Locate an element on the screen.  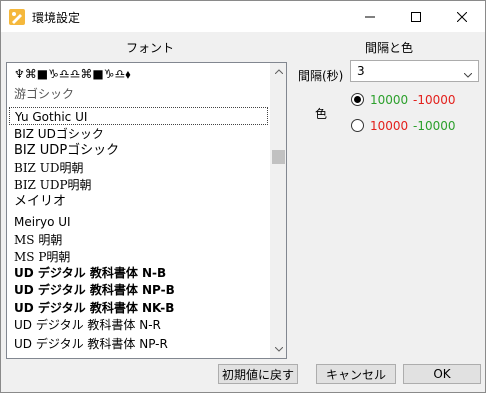
pencil-palette-icon is located at coordinates (17, 17).